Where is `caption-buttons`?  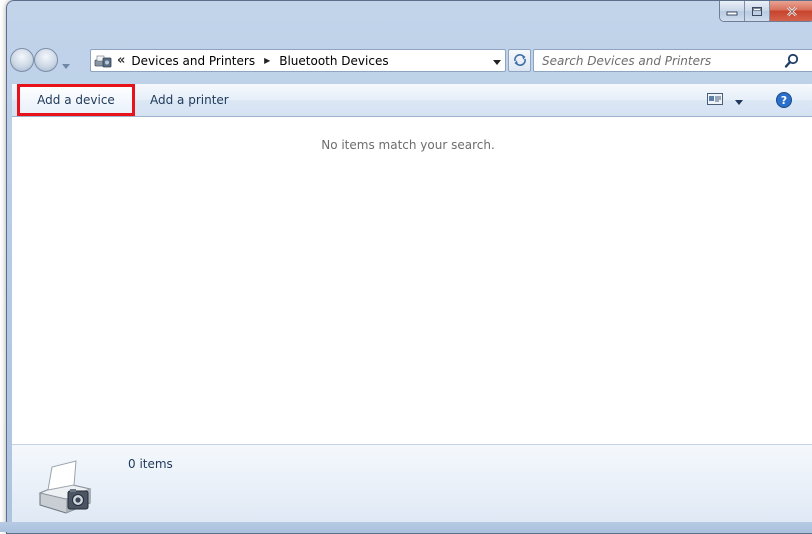 caption-buttons is located at coordinates (765, 11).